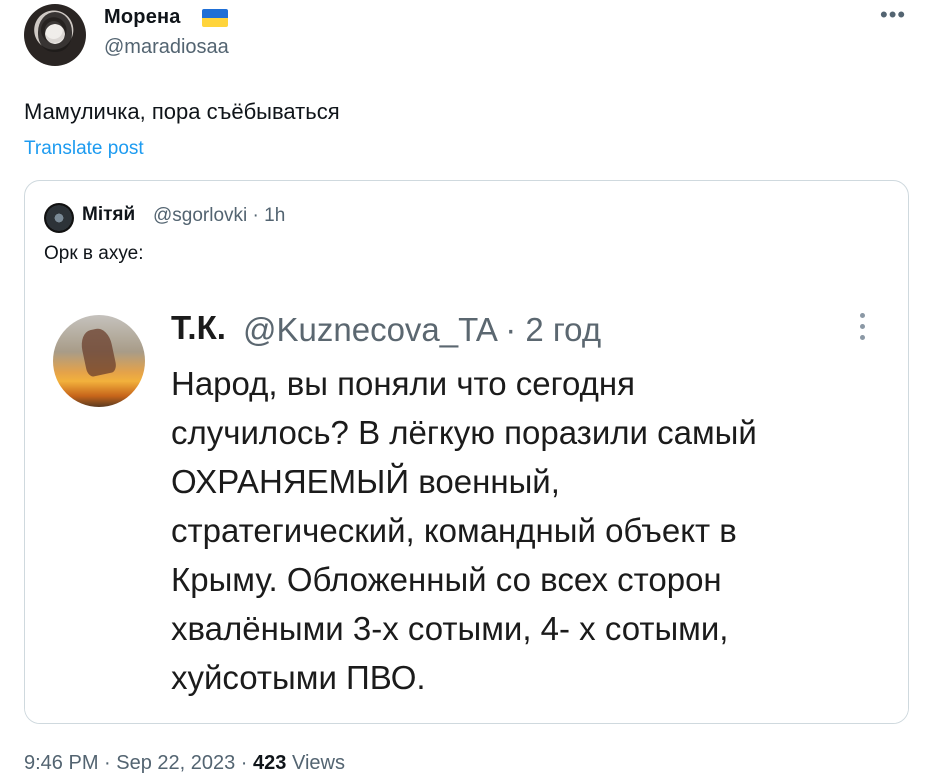  I want to click on embedded-text-line: хвалёными 3-х сотыми, 4- х сотыми,, so click(450, 628).